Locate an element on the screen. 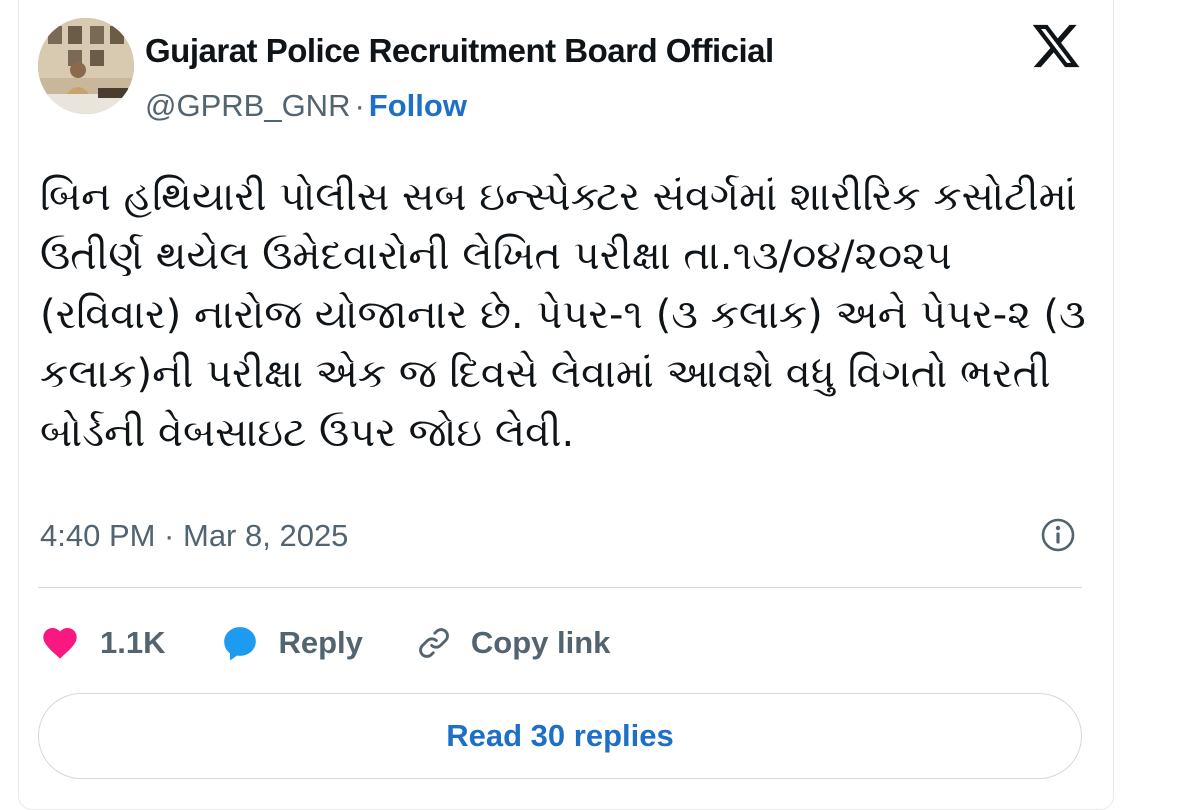  tweet-timestamp: 4:40 PM · Mar 8, 2025 is located at coordinates (194, 536).